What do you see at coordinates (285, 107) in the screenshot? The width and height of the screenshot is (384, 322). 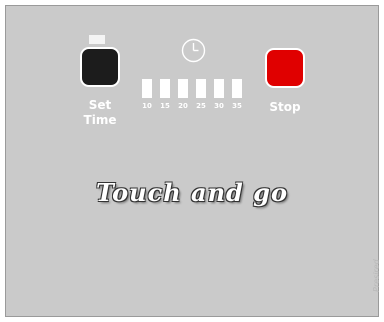 I see `stop-label: Stop` at bounding box center [285, 107].